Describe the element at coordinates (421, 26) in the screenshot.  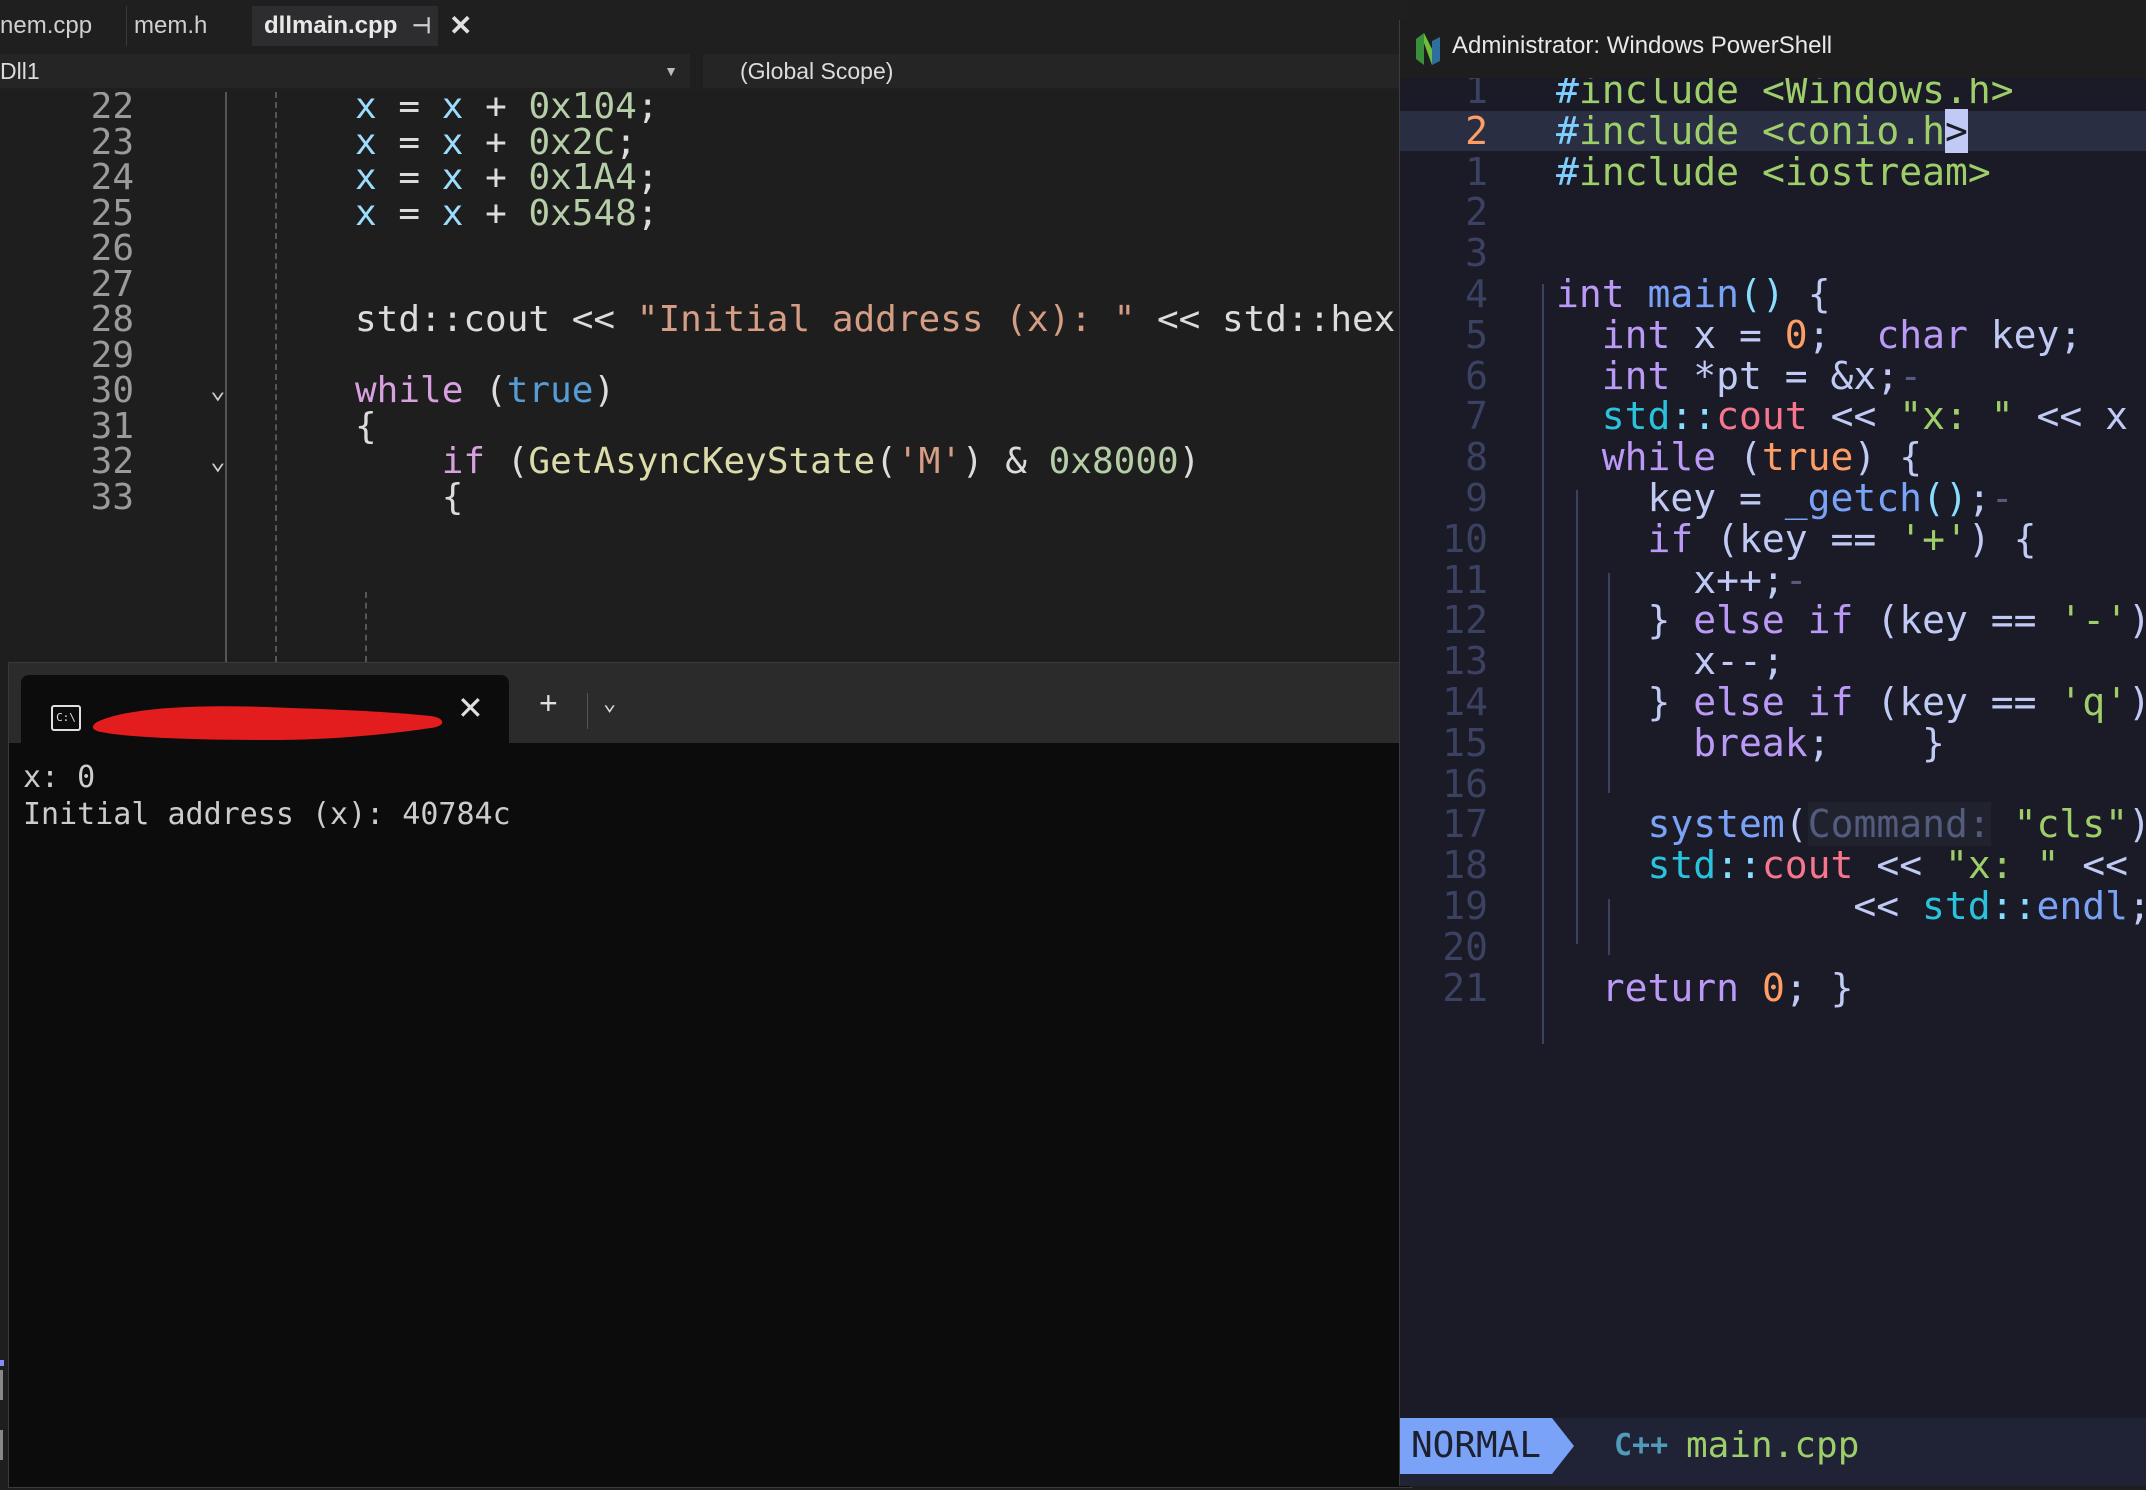
I see `pin-icon: ⊣` at that location.